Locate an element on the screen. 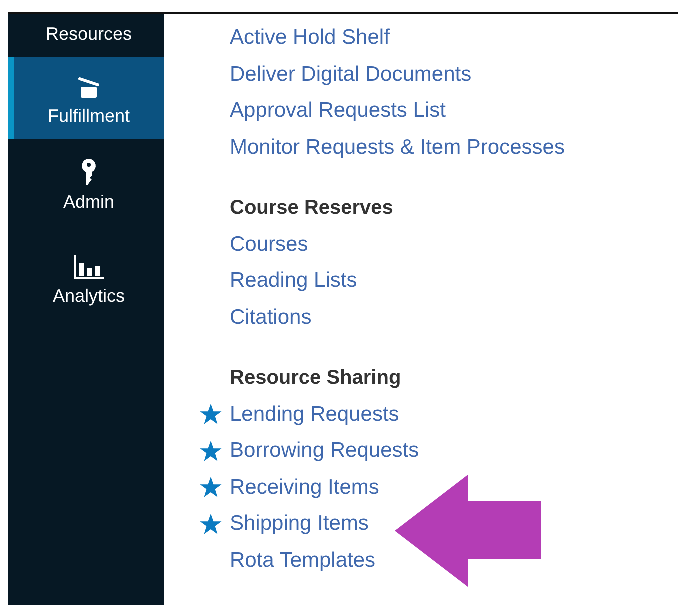 The width and height of the screenshot is (678, 605). menu-link: Reading Lists is located at coordinates (294, 281).